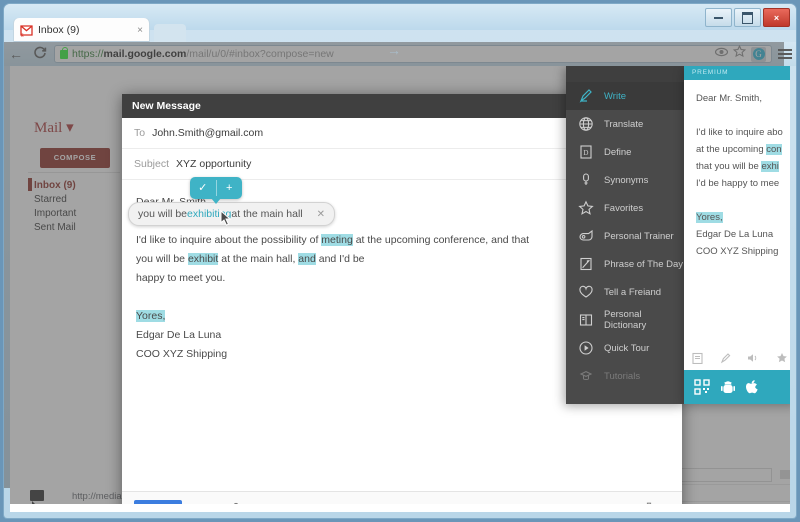 The height and width of the screenshot is (522, 800). What do you see at coordinates (625, 74) in the screenshot?
I see `tools-menu-header` at bounding box center [625, 74].